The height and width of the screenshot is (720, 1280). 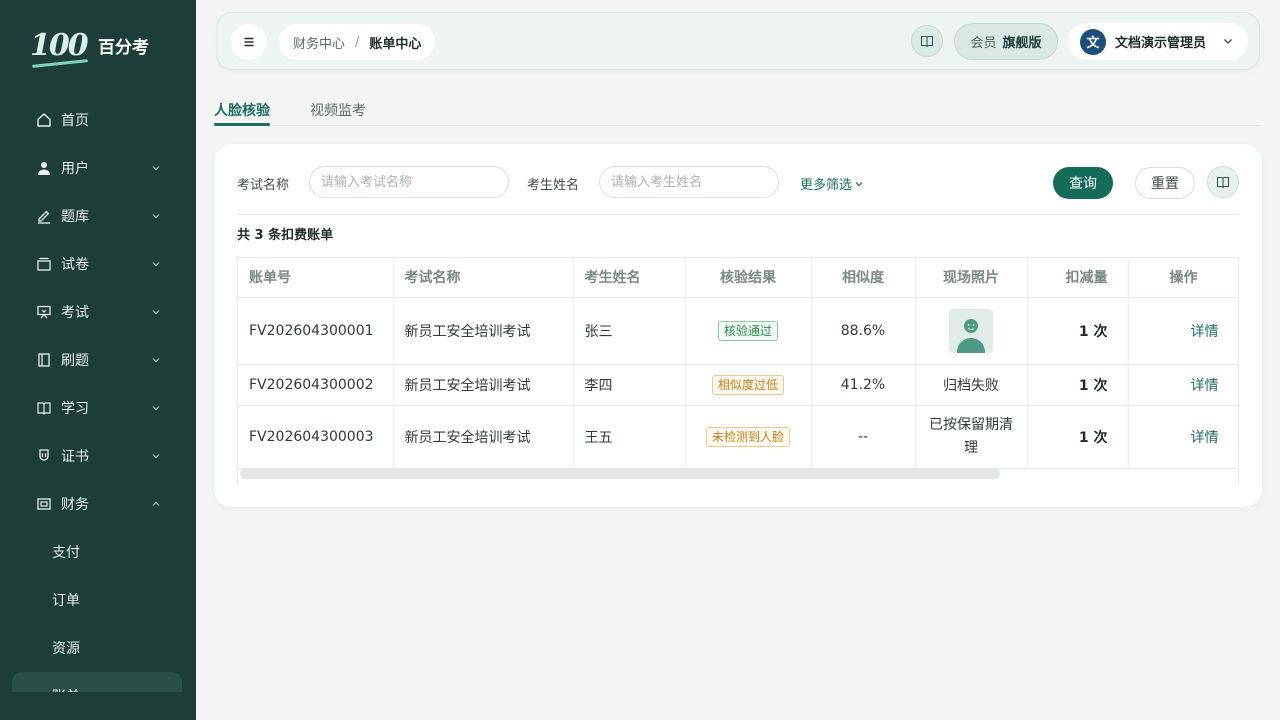 I want to click on column-header: 相似度, so click(x=863, y=278).